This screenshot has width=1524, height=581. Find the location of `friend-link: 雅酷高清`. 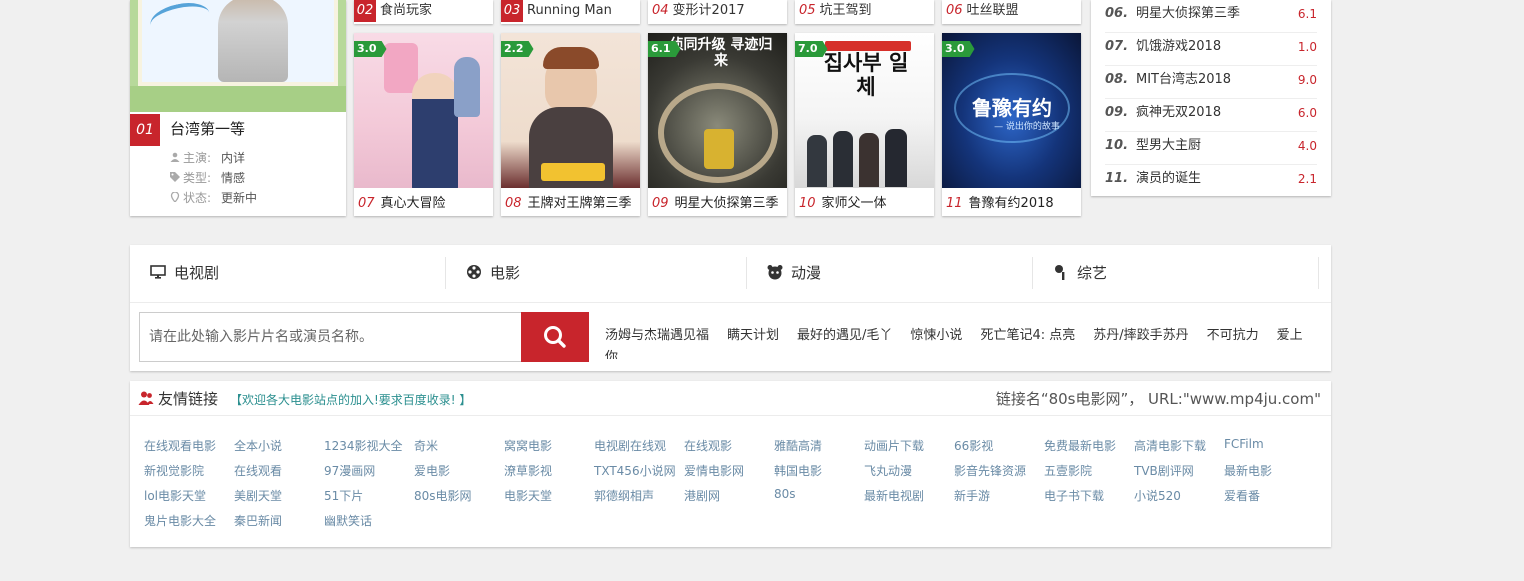

friend-link: 雅酷高清 is located at coordinates (798, 445).